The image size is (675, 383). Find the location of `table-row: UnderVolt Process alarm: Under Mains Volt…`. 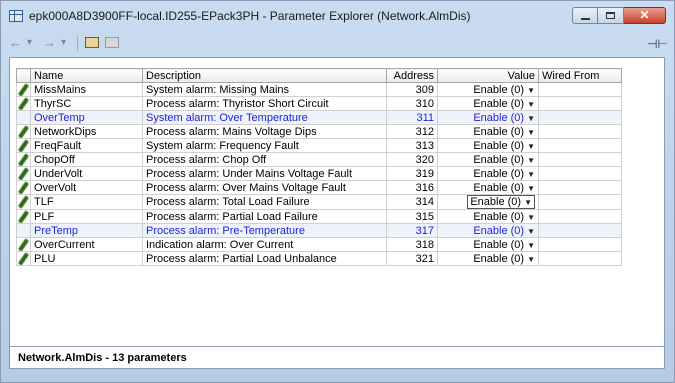

table-row: UnderVolt Process alarm: Under Mains Volt… is located at coordinates (319, 173).